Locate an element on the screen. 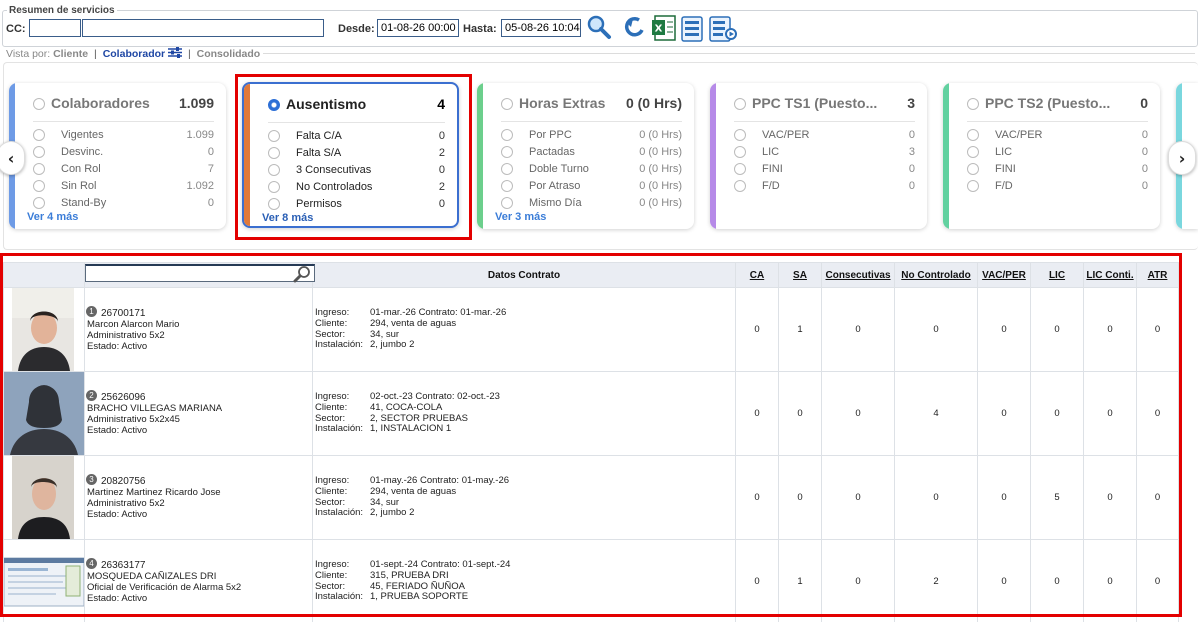  card-header: Horas Extras 0 (0 Hrs) is located at coordinates (591, 105).